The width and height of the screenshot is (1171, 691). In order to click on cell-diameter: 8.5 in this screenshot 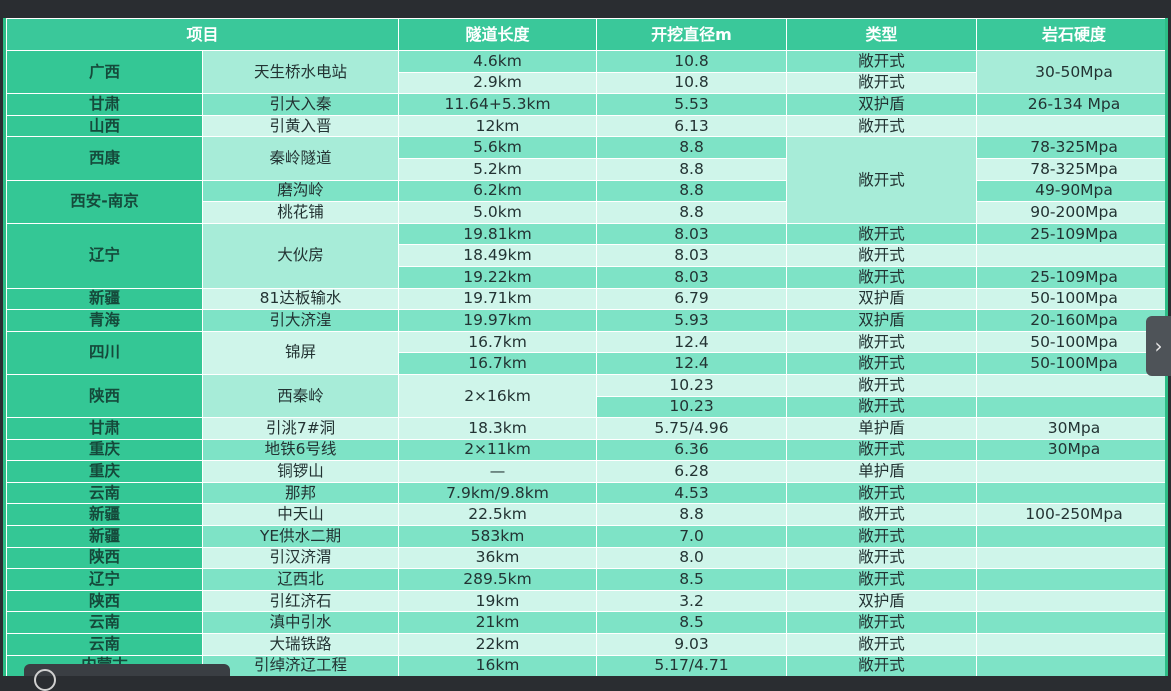, I will do `click(692, 623)`.